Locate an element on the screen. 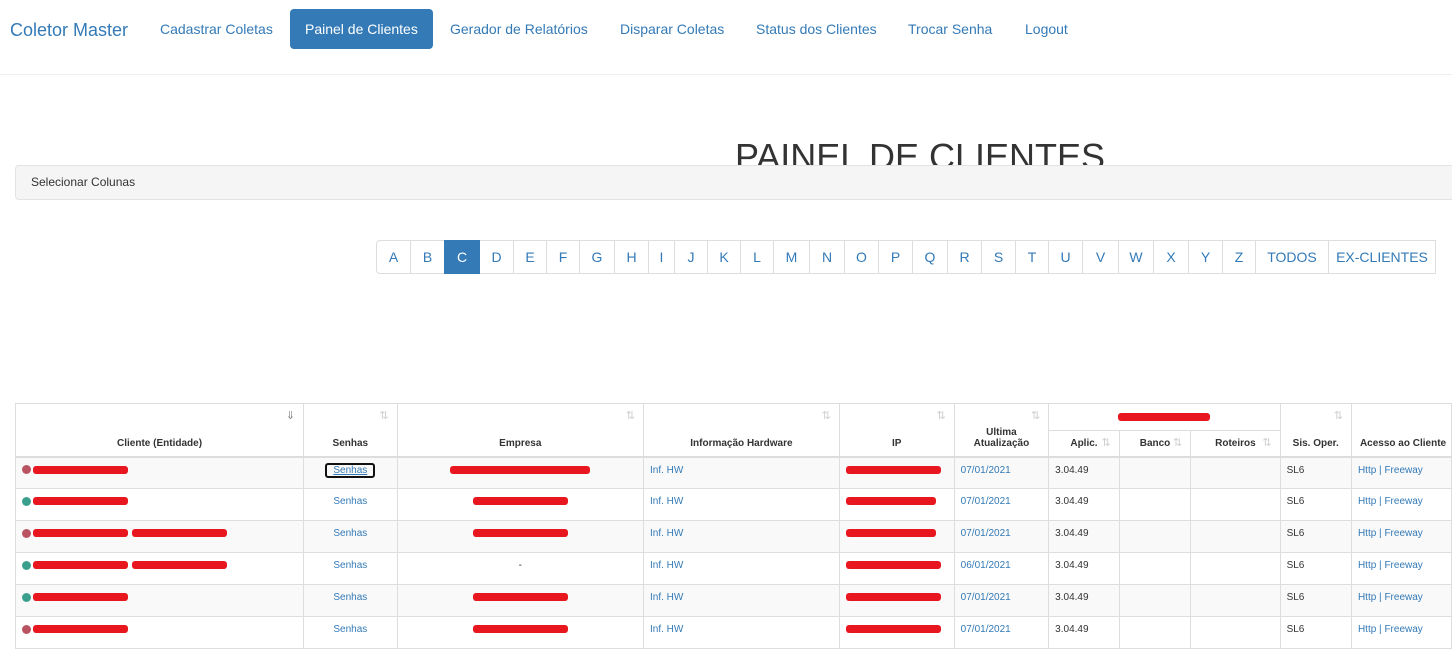  page-letter-todos: TODOS is located at coordinates (1292, 257).